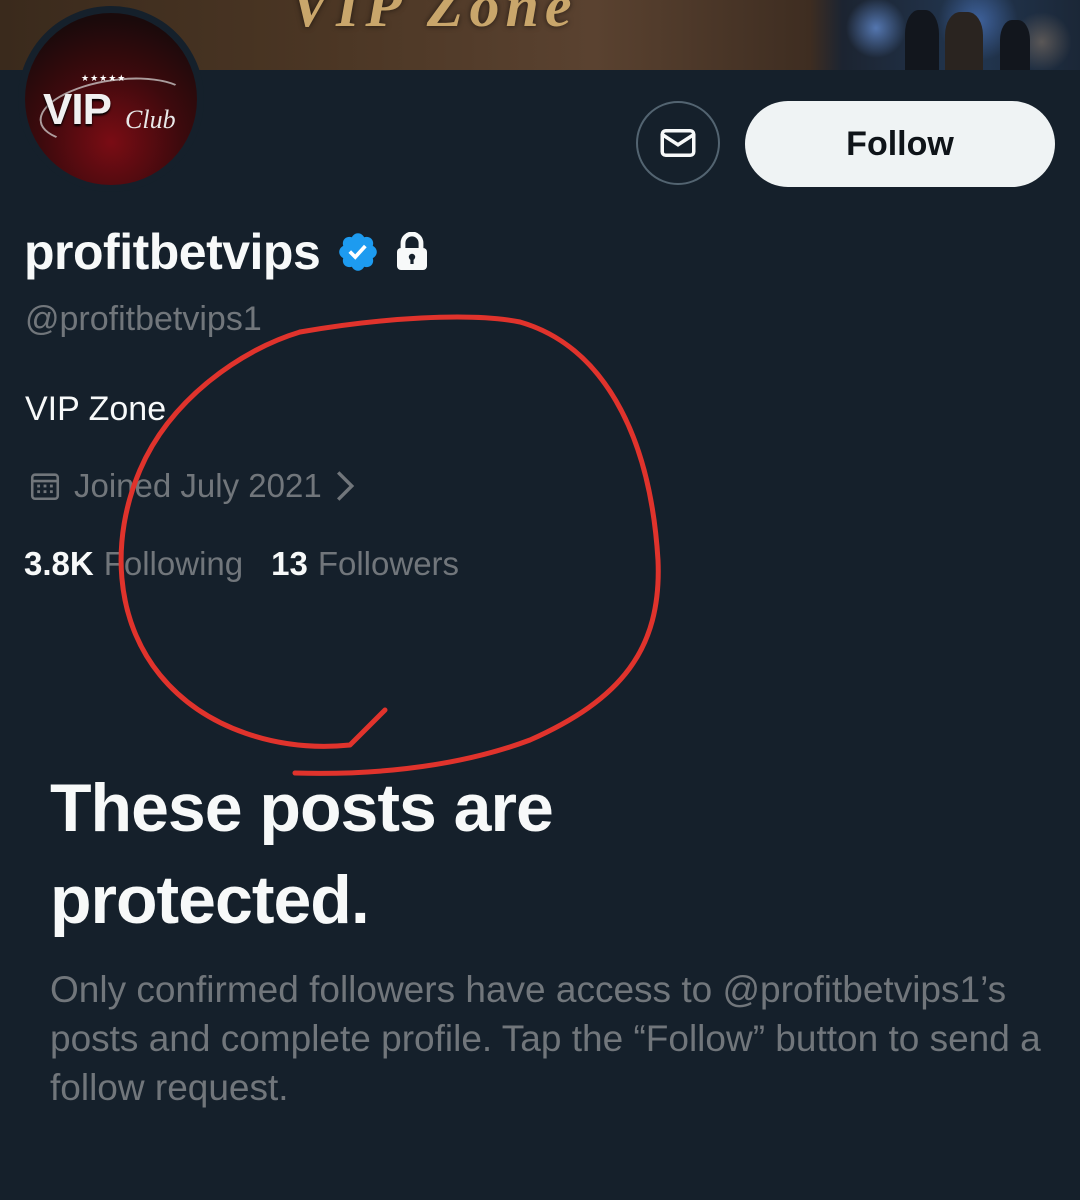  What do you see at coordinates (150, 119) in the screenshot?
I see `avatar-logo-sub: Club` at bounding box center [150, 119].